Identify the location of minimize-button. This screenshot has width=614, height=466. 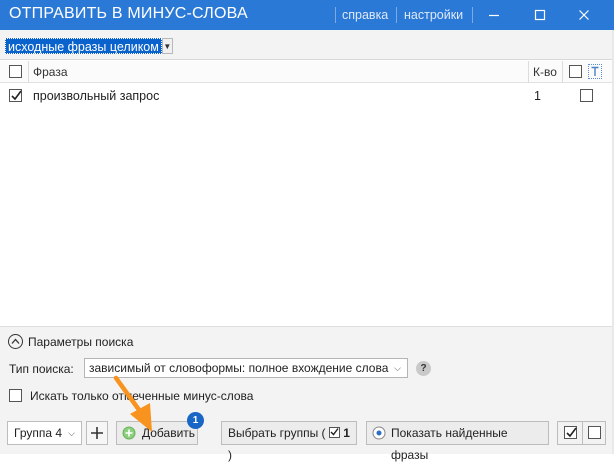
(494, 15).